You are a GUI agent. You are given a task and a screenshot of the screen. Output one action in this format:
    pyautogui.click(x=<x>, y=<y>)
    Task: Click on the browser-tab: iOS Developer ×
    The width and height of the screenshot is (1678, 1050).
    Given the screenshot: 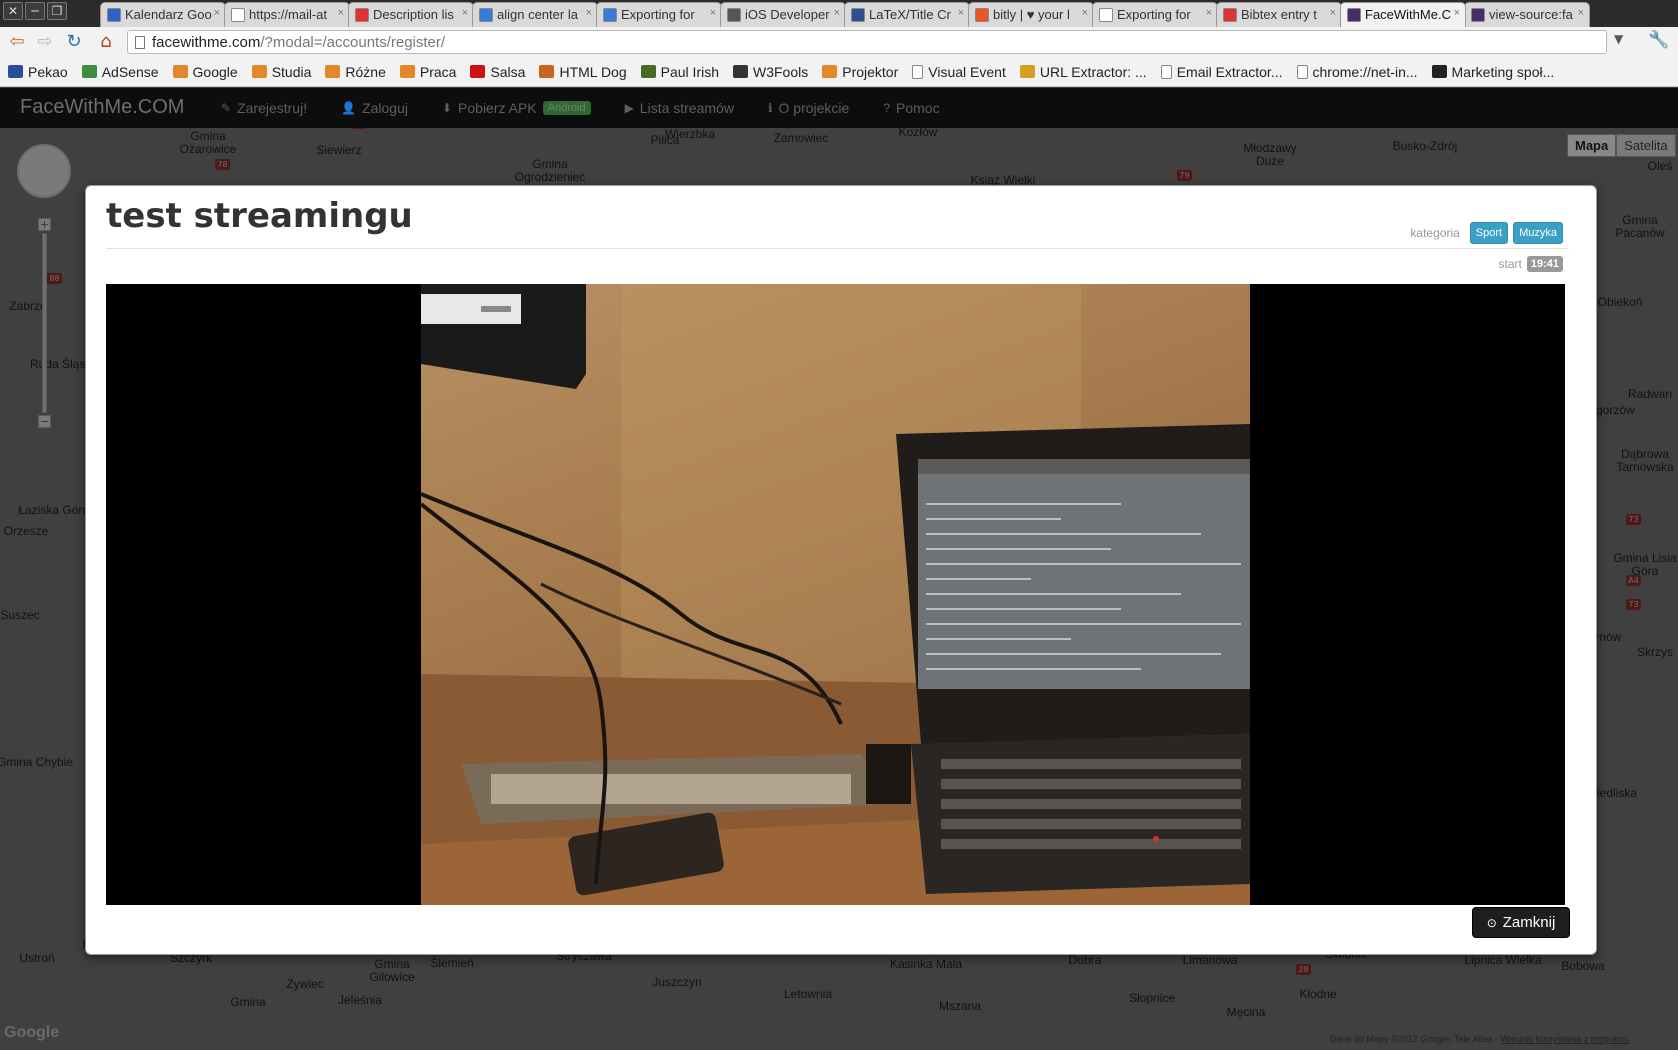 What is the action you would take?
    pyautogui.click(x=783, y=14)
    